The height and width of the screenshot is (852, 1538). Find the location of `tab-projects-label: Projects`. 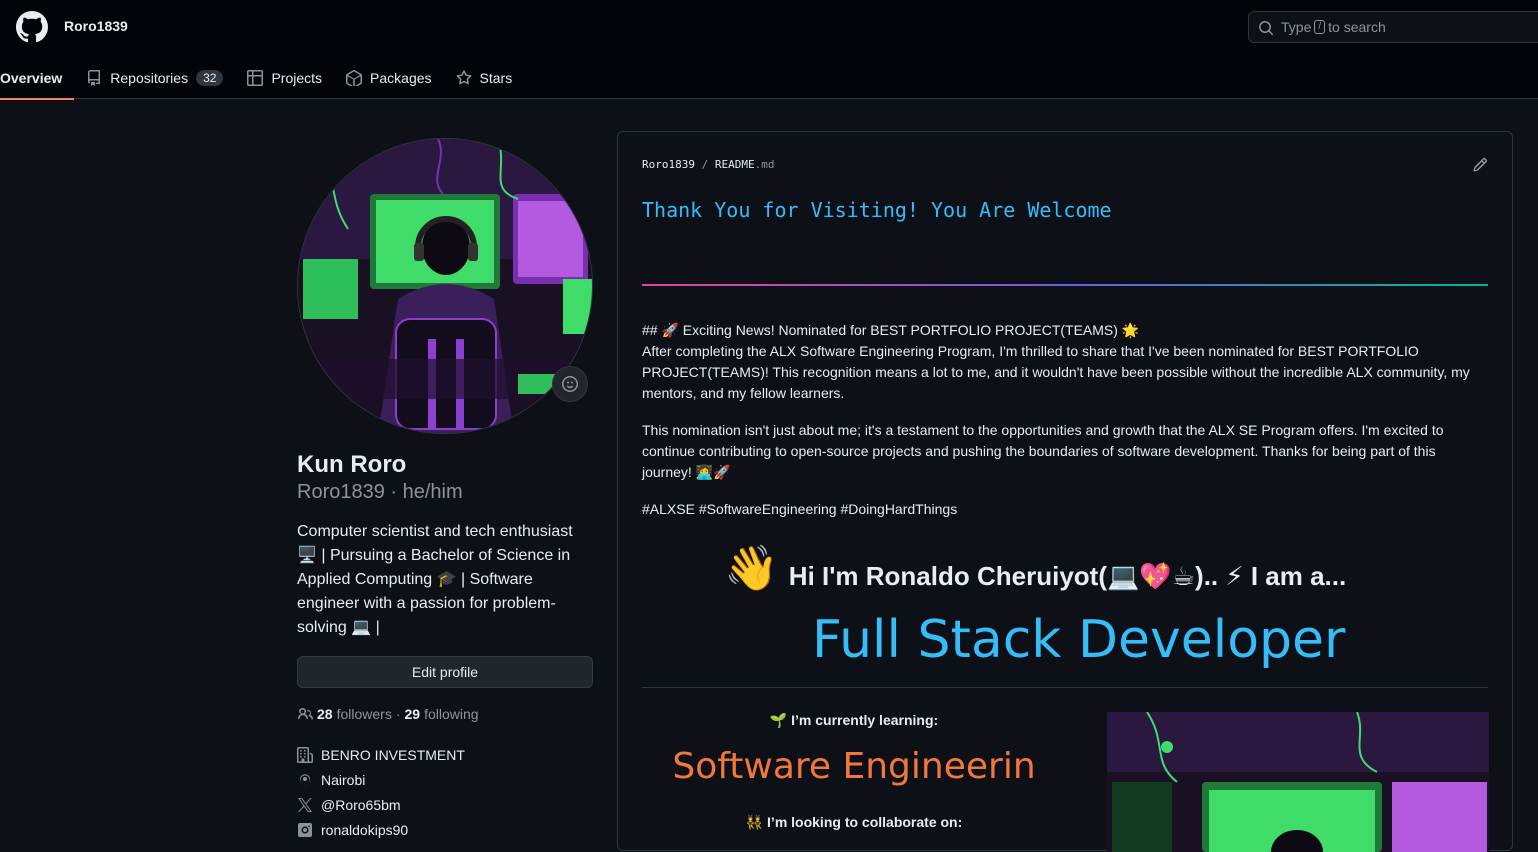

tab-projects-label: Projects is located at coordinates (297, 77).